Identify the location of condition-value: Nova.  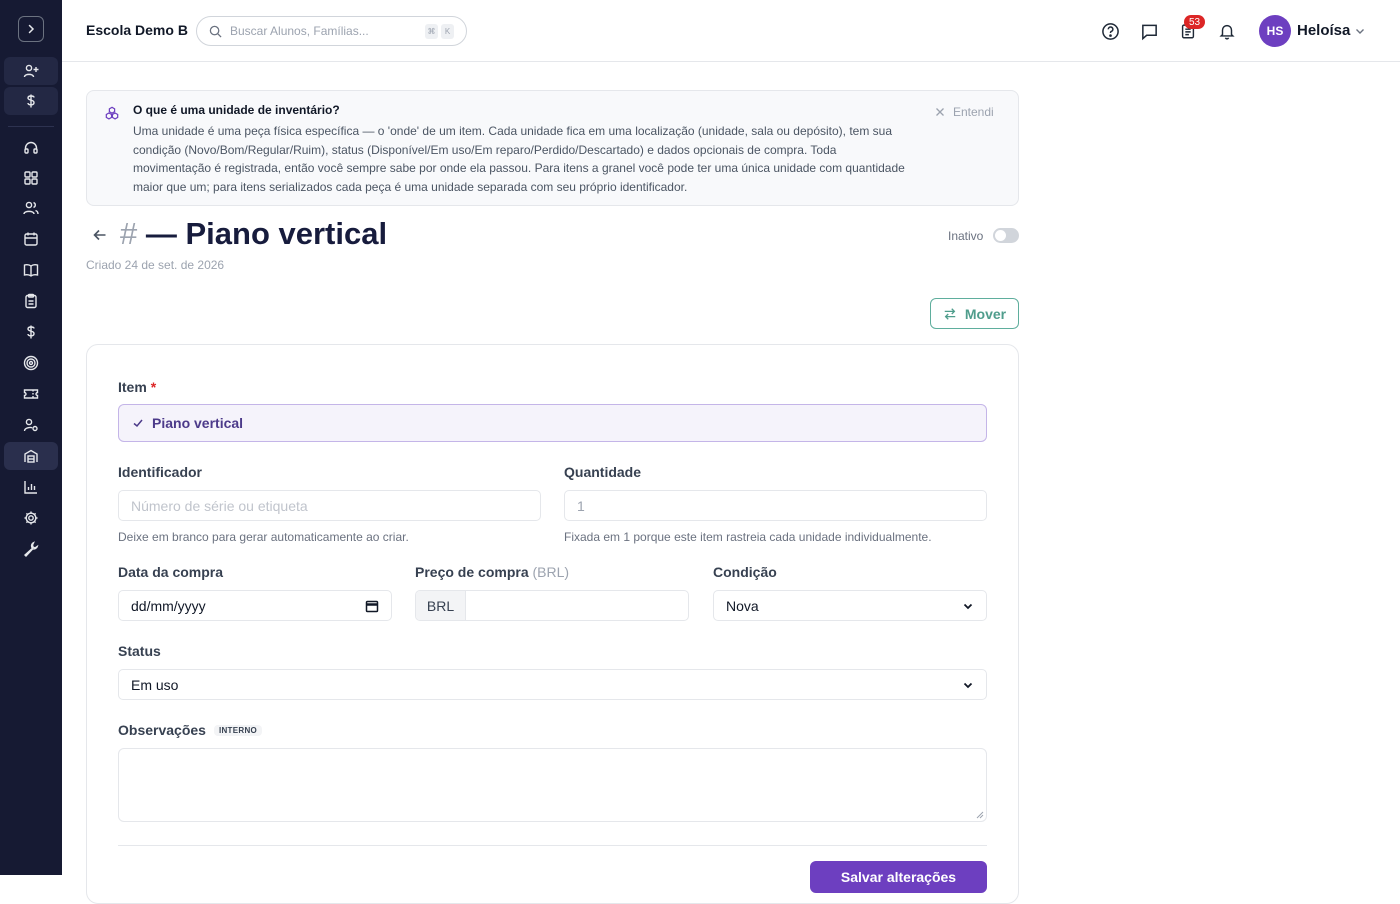
(742, 605).